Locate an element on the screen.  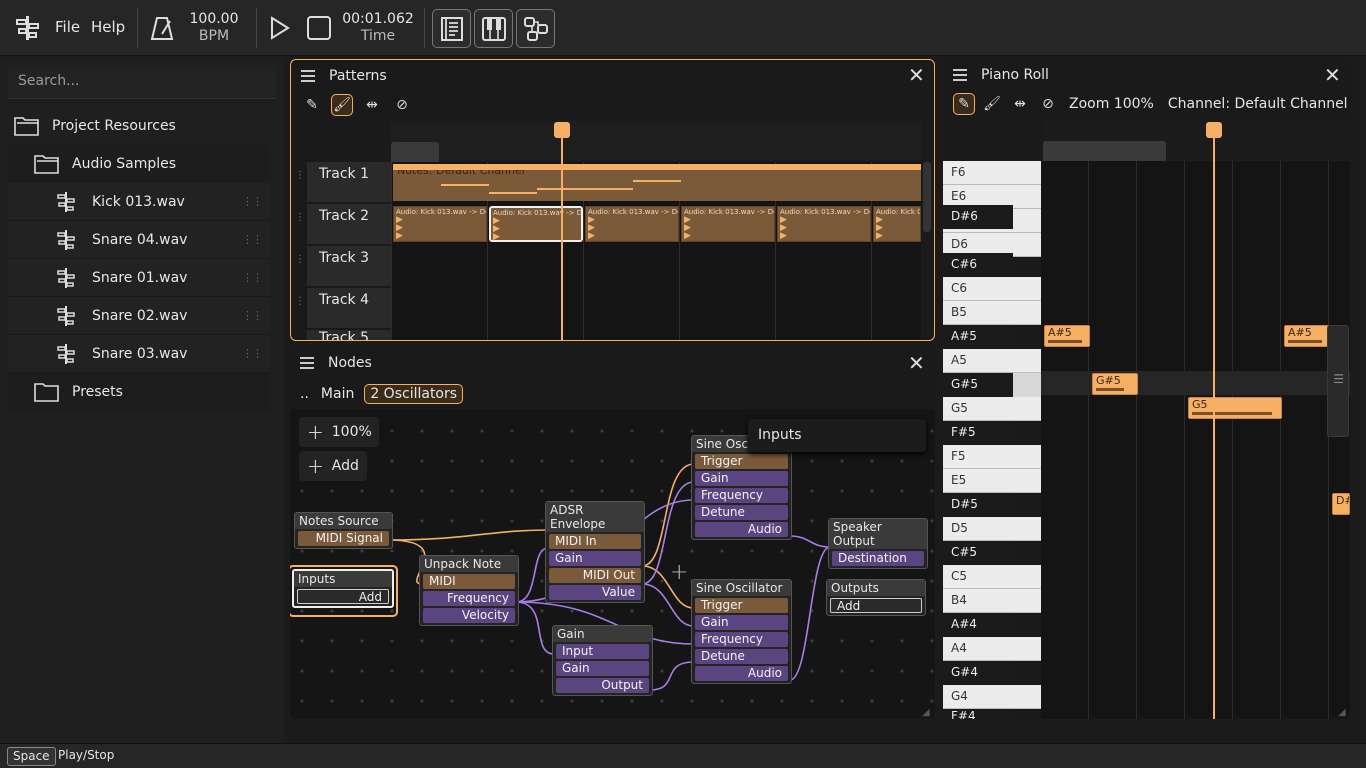
note-block: G5 is located at coordinates (1235, 408).